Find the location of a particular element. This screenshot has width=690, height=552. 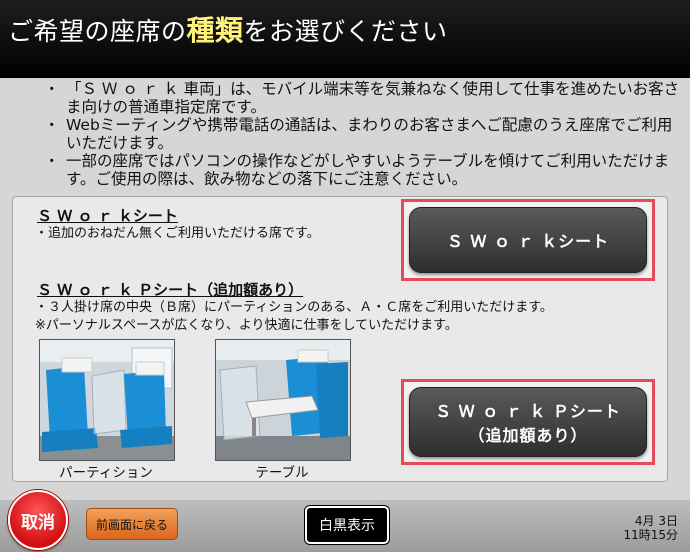

back-button: 前画面に戻る is located at coordinates (132, 524).